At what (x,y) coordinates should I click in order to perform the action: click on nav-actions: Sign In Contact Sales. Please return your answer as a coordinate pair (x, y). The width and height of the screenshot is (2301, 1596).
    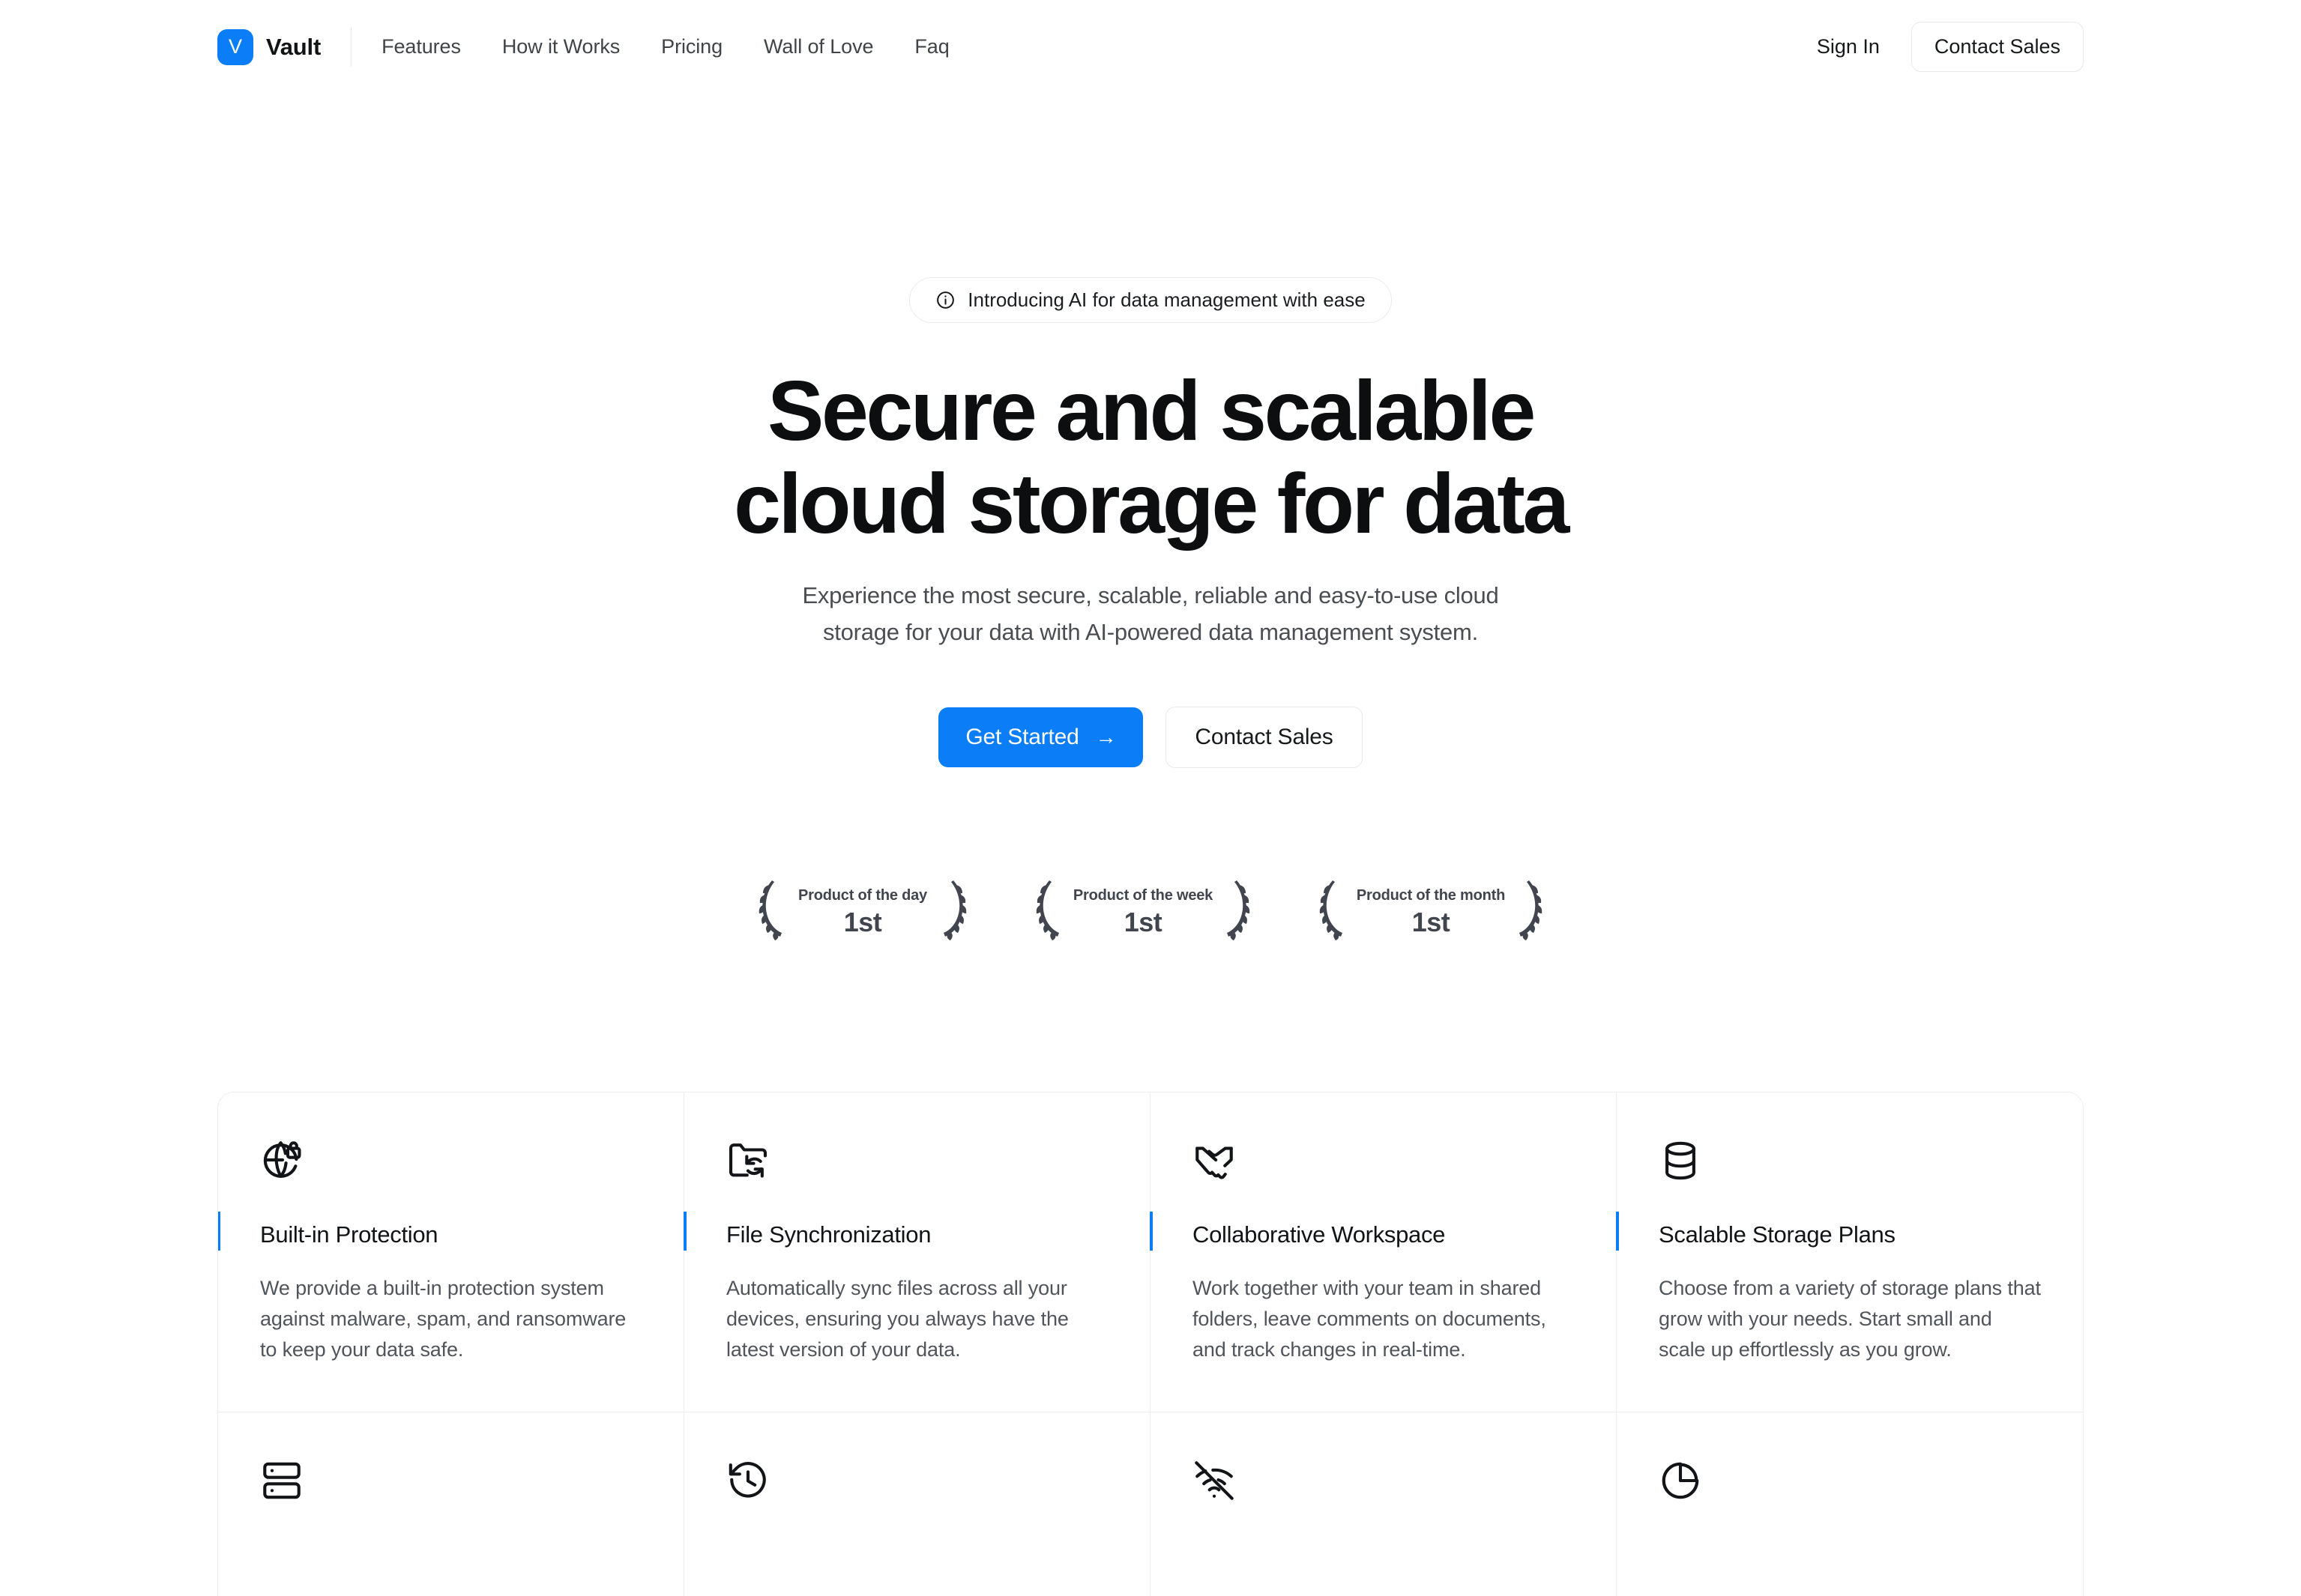
    Looking at the image, I should click on (1950, 47).